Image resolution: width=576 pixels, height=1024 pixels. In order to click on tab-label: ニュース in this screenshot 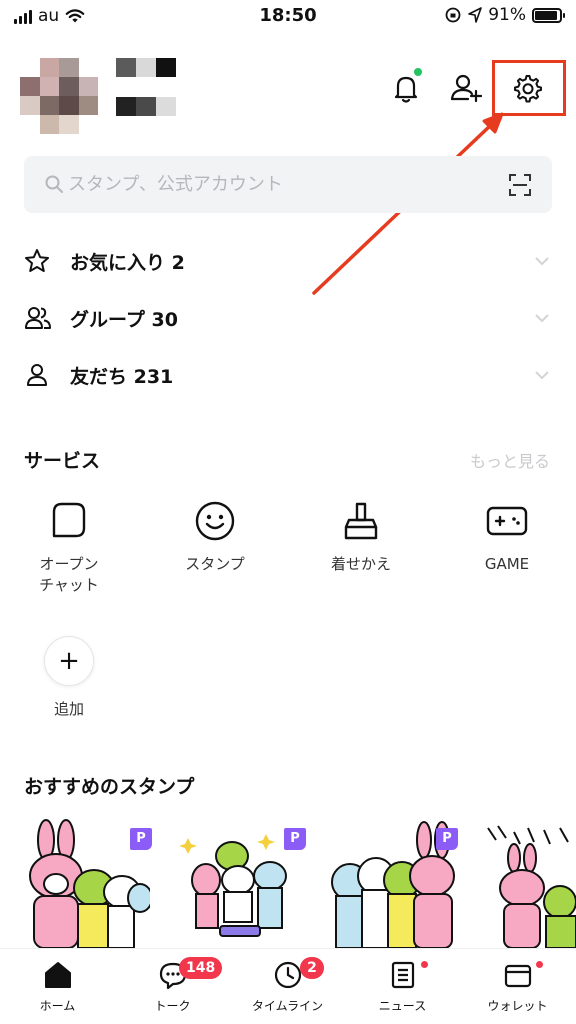, I will do `click(402, 1006)`.